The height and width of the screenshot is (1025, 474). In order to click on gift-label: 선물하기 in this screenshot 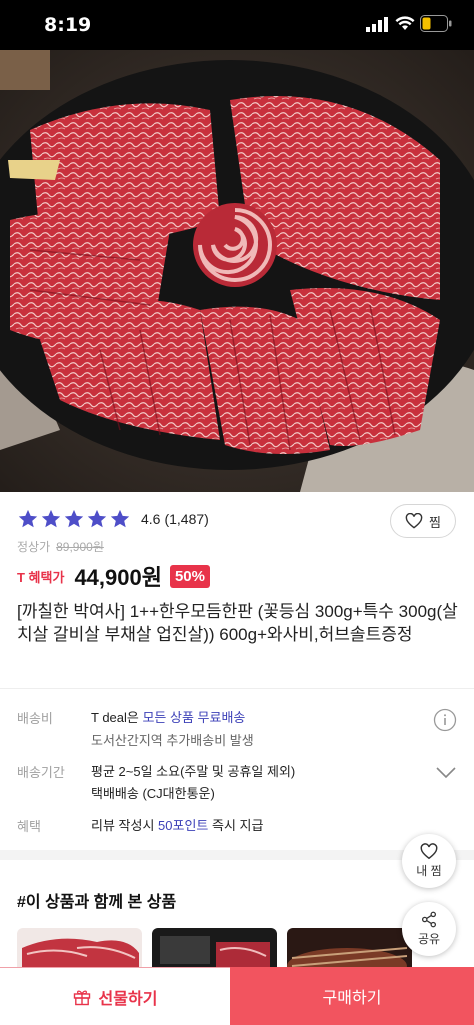, I will do `click(128, 999)`.